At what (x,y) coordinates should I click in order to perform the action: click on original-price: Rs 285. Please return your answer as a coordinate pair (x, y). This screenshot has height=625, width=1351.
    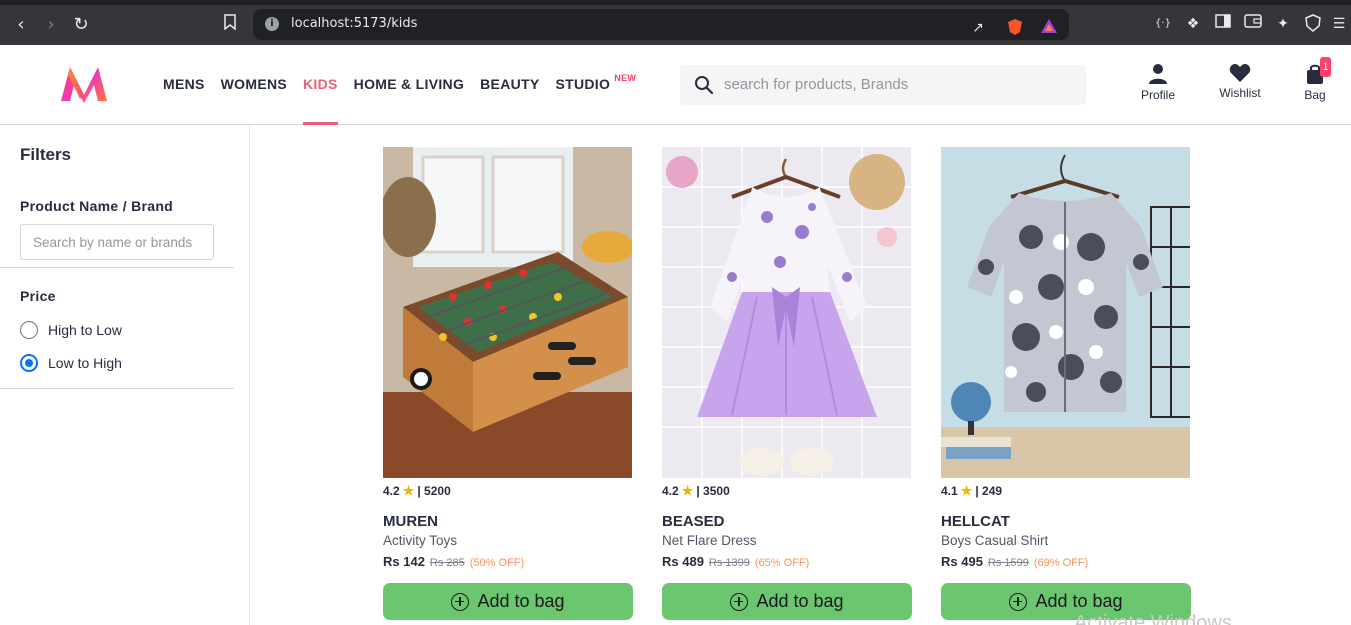
    Looking at the image, I should click on (447, 563).